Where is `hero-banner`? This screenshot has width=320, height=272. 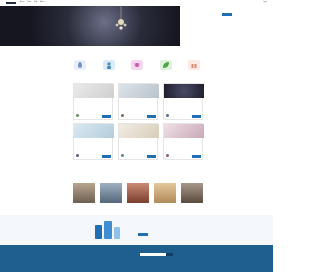
hero-banner is located at coordinates (136, 26).